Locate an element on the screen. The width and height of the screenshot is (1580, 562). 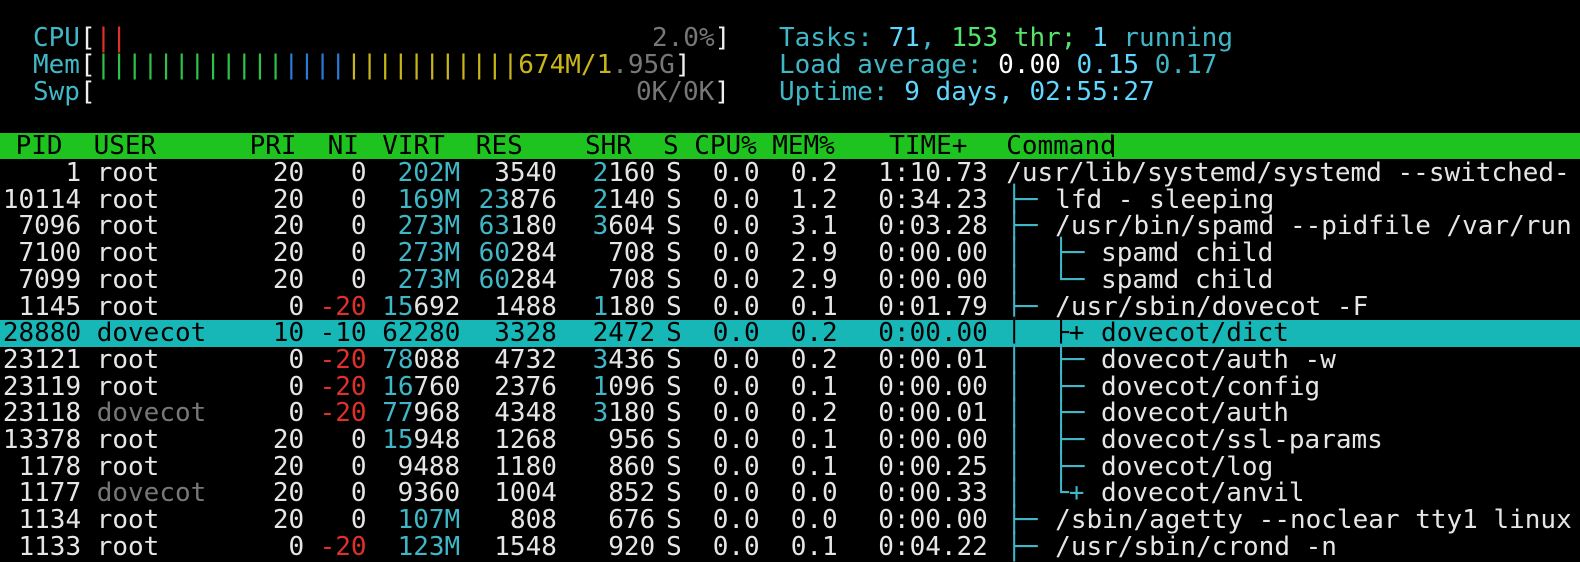
time-cell: 0:03.28 is located at coordinates (933, 226).